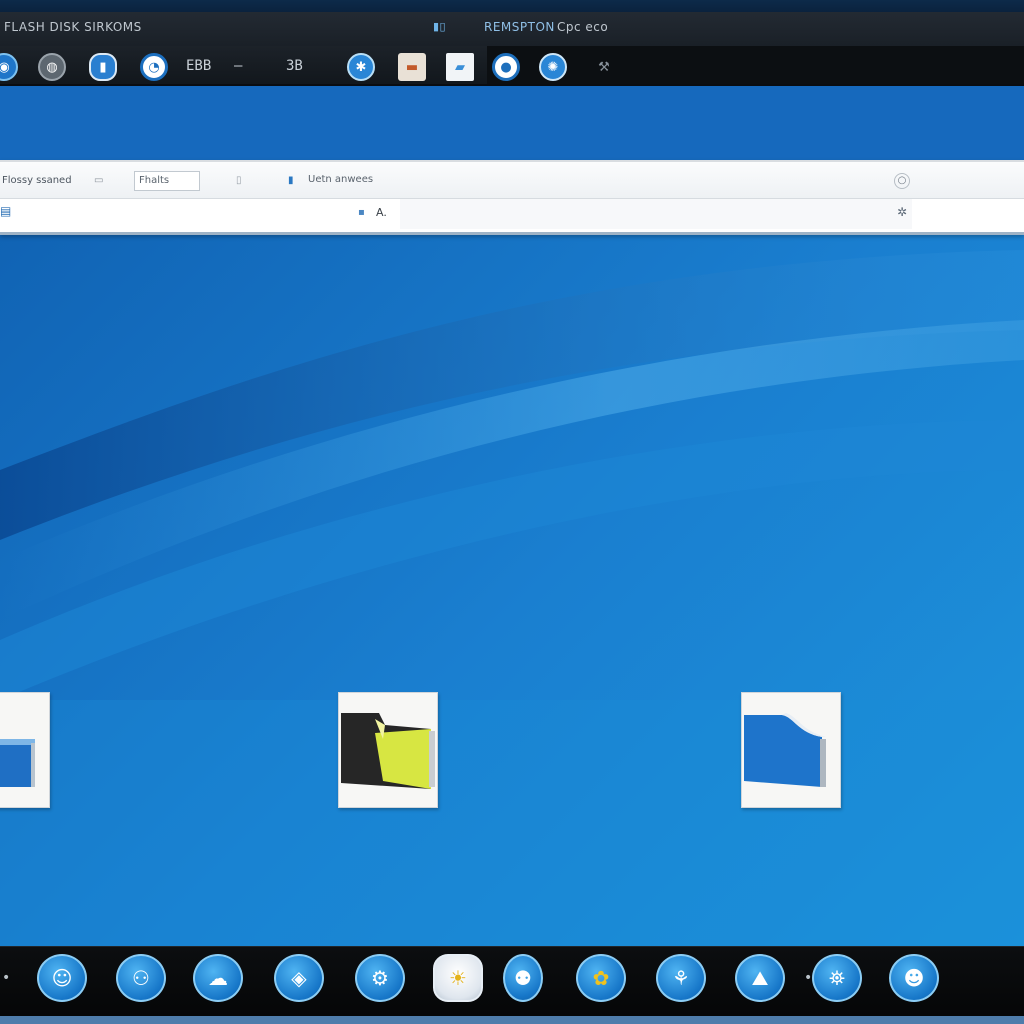  What do you see at coordinates (381, 212) in the screenshot?
I see `address-mark: A.` at bounding box center [381, 212].